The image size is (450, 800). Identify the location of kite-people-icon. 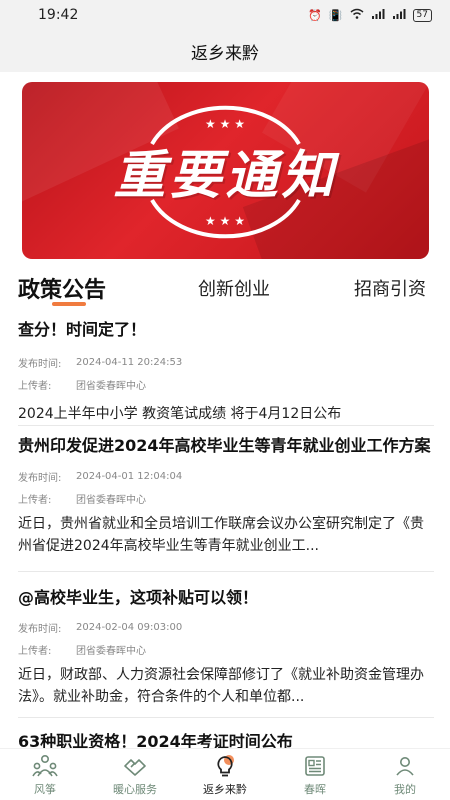
(45, 766).